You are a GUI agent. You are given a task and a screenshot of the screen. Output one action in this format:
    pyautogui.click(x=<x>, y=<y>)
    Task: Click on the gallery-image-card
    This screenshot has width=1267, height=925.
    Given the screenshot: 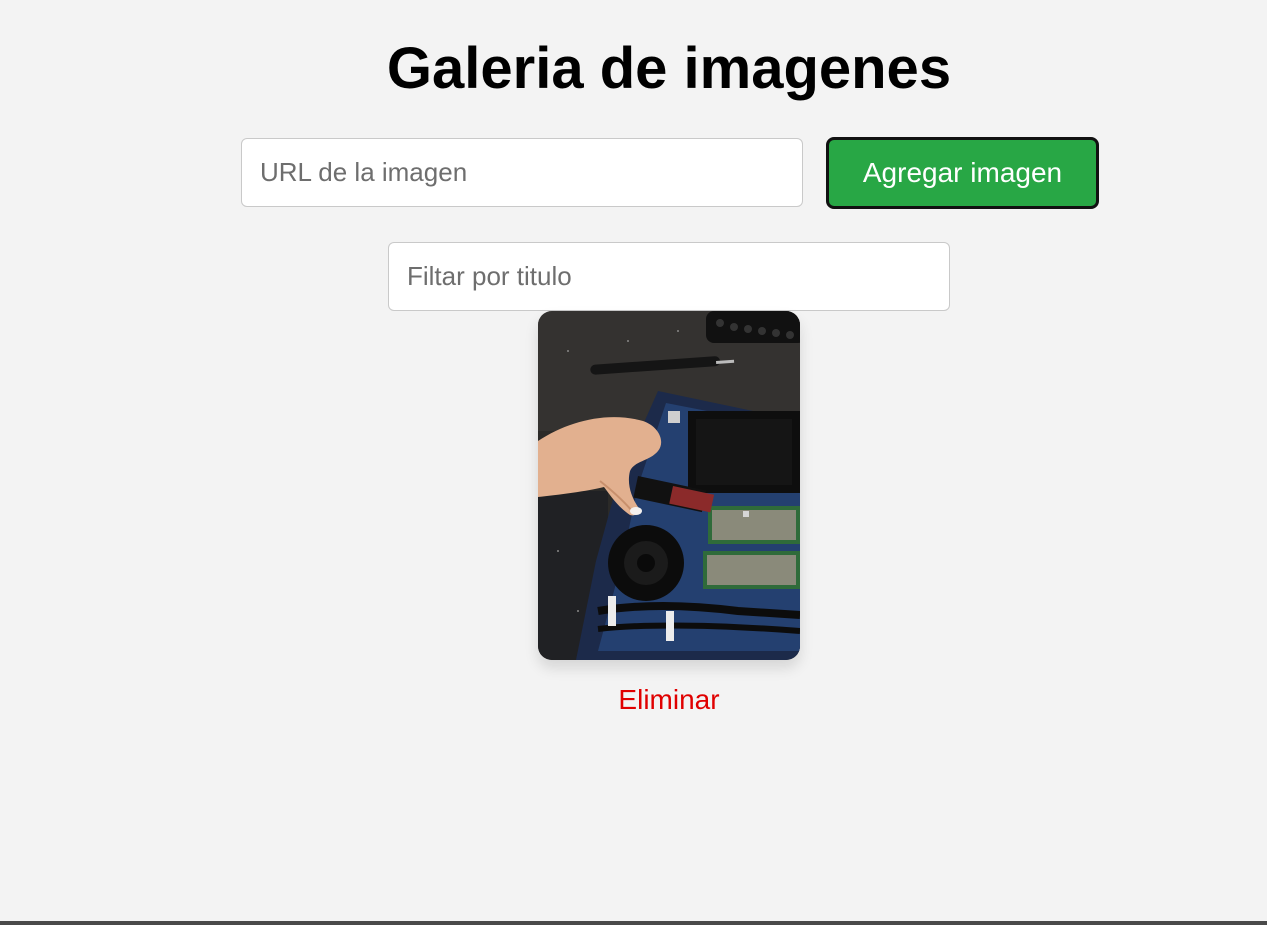 What is the action you would take?
    pyautogui.click(x=669, y=485)
    